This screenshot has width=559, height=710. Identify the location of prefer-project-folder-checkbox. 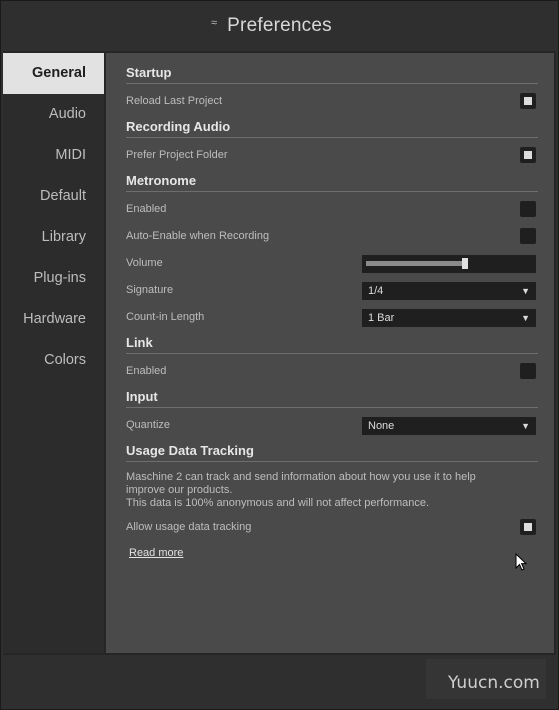
(528, 155).